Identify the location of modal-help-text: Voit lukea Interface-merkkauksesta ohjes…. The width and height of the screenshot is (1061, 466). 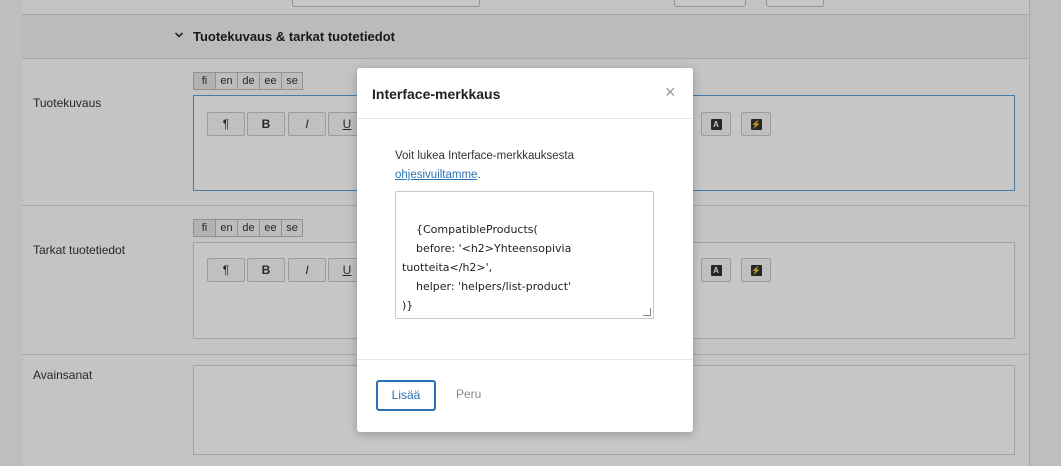
(525, 166).